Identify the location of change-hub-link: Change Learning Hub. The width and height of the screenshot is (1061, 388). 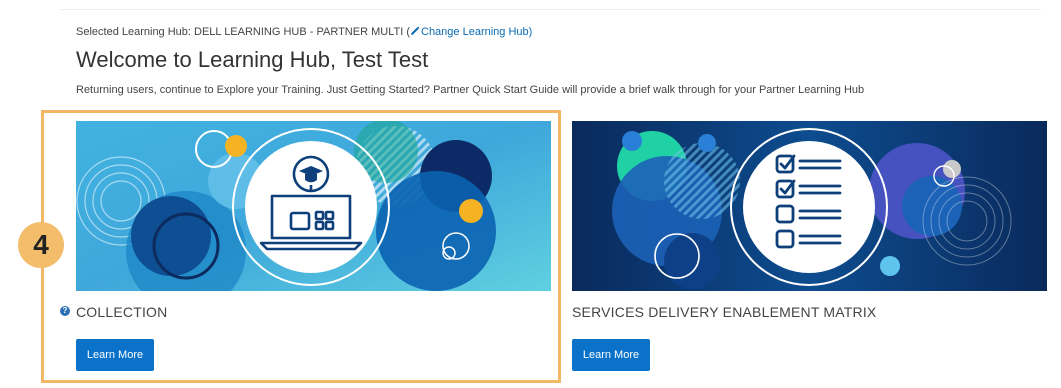
(469, 32).